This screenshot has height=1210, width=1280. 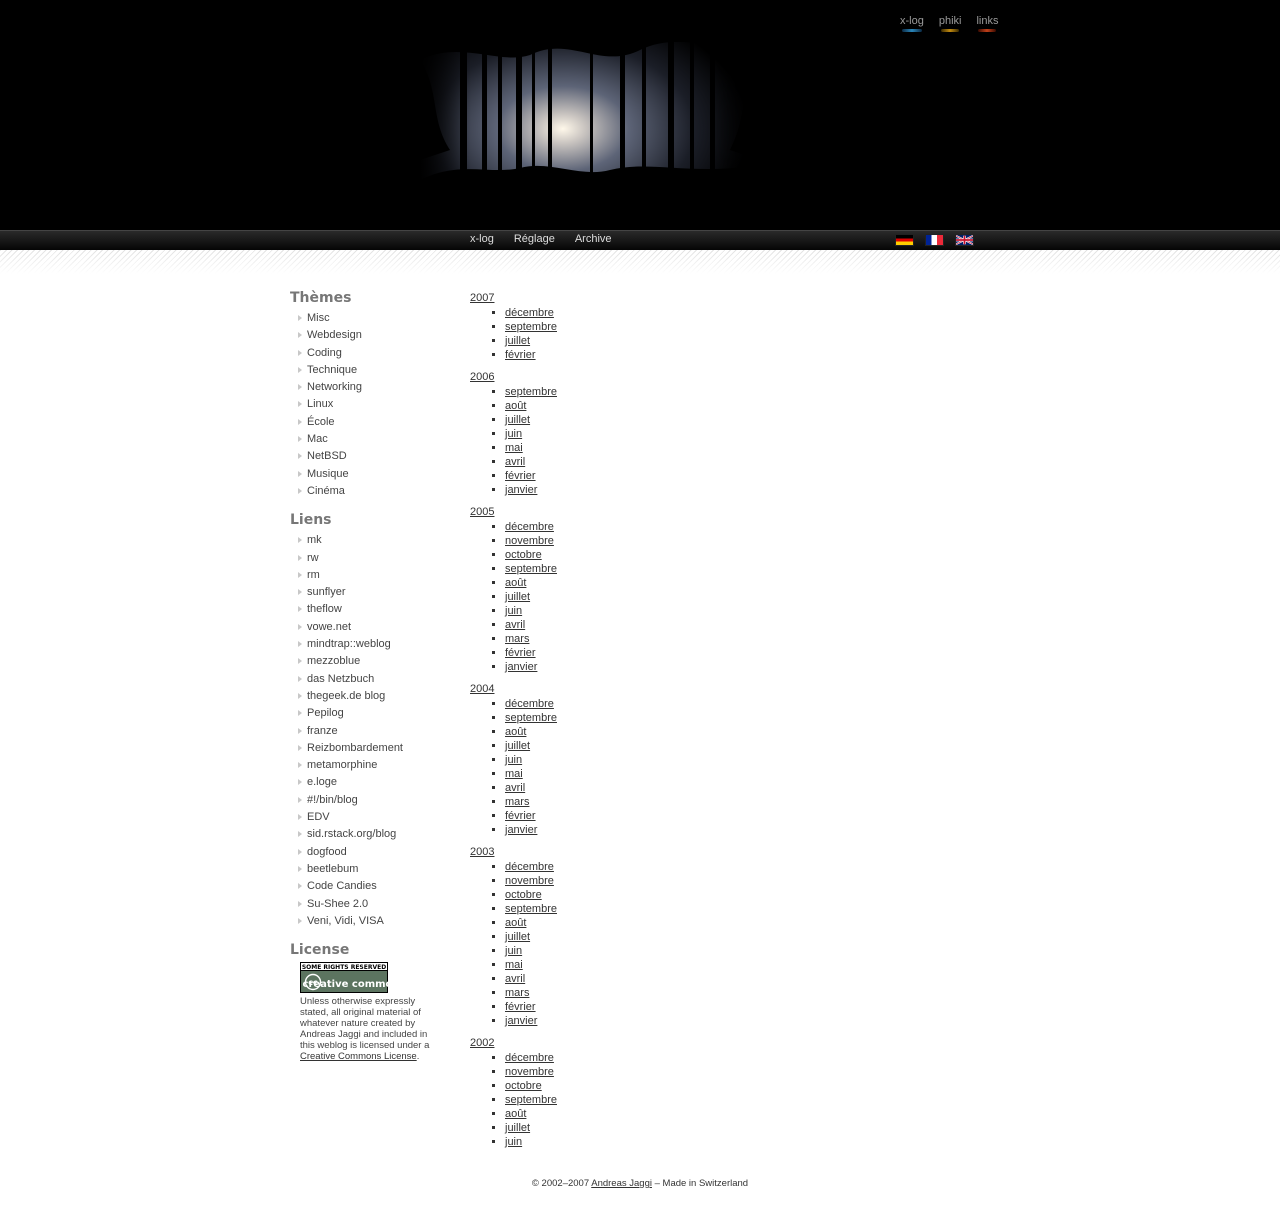 I want to click on archive-year-link: 2002, so click(x=570, y=1043).